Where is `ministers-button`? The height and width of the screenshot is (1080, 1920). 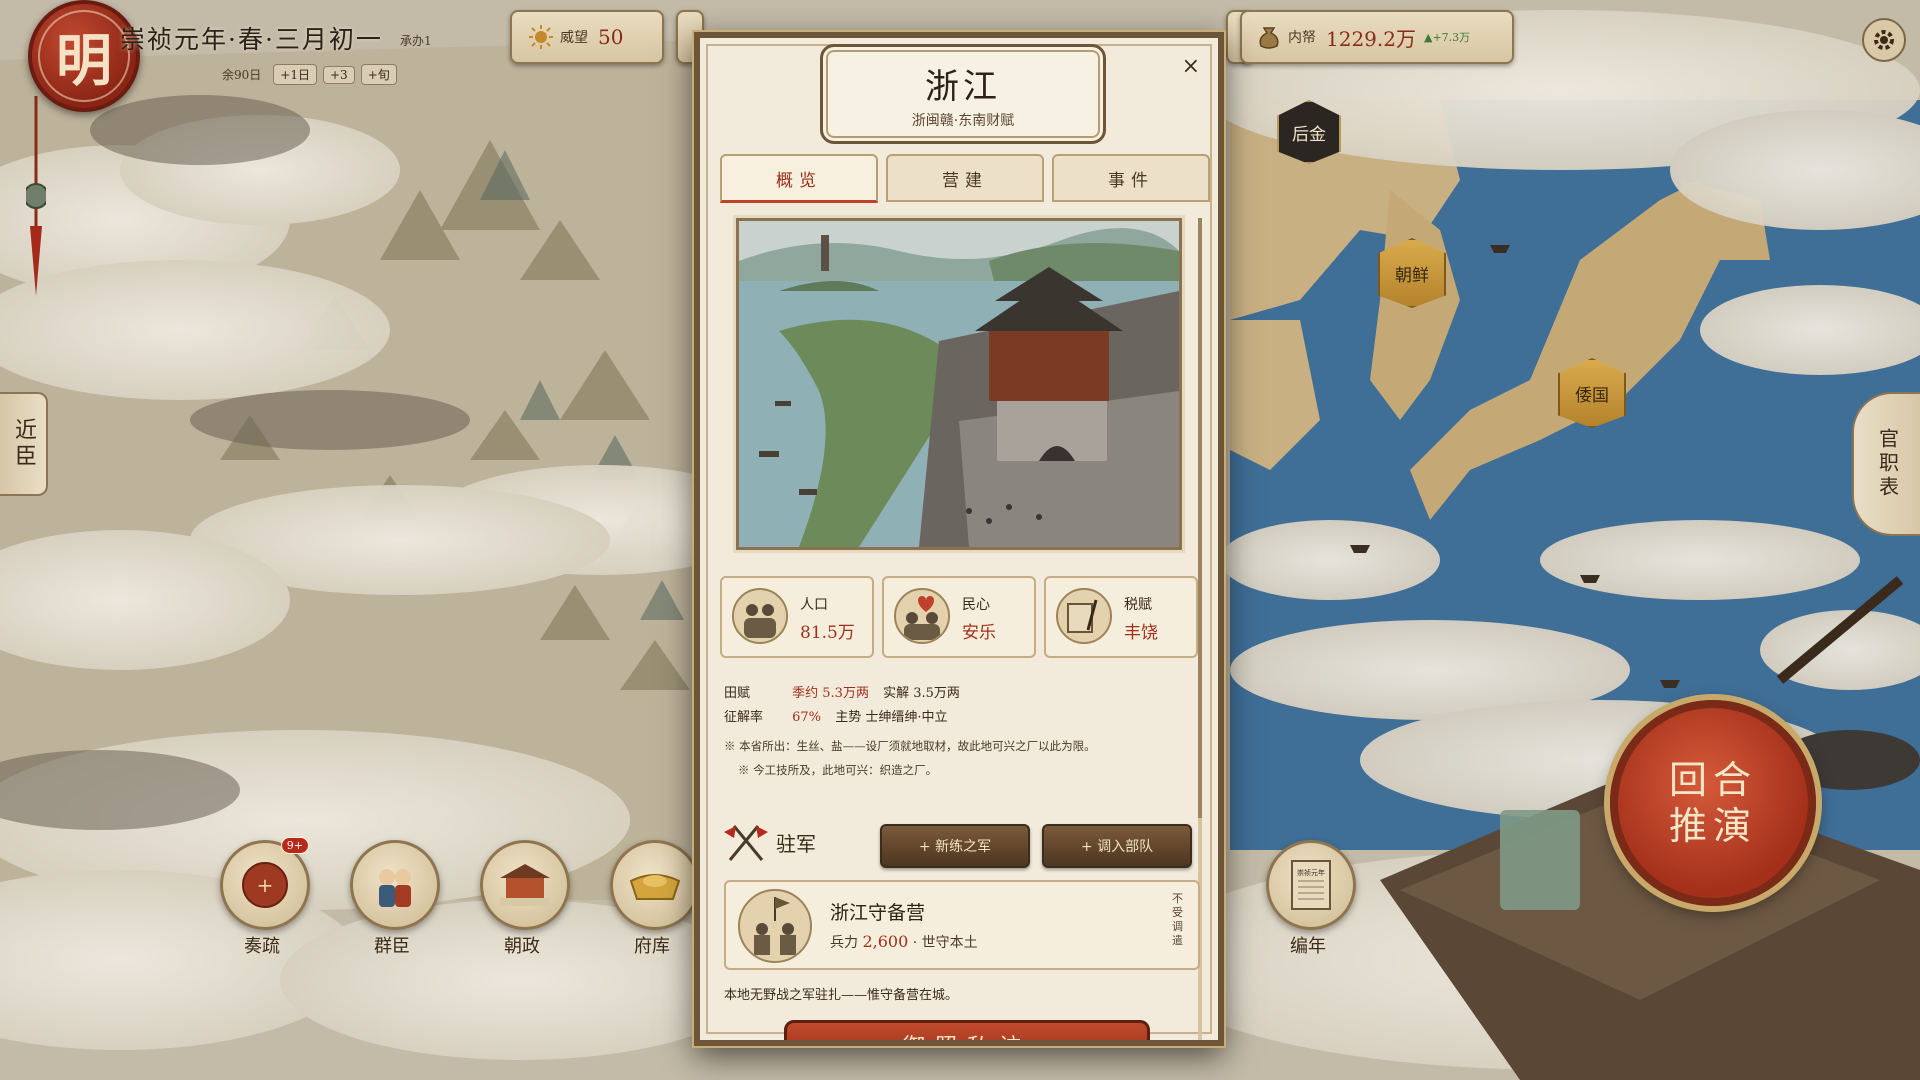
ministers-button is located at coordinates (395, 885).